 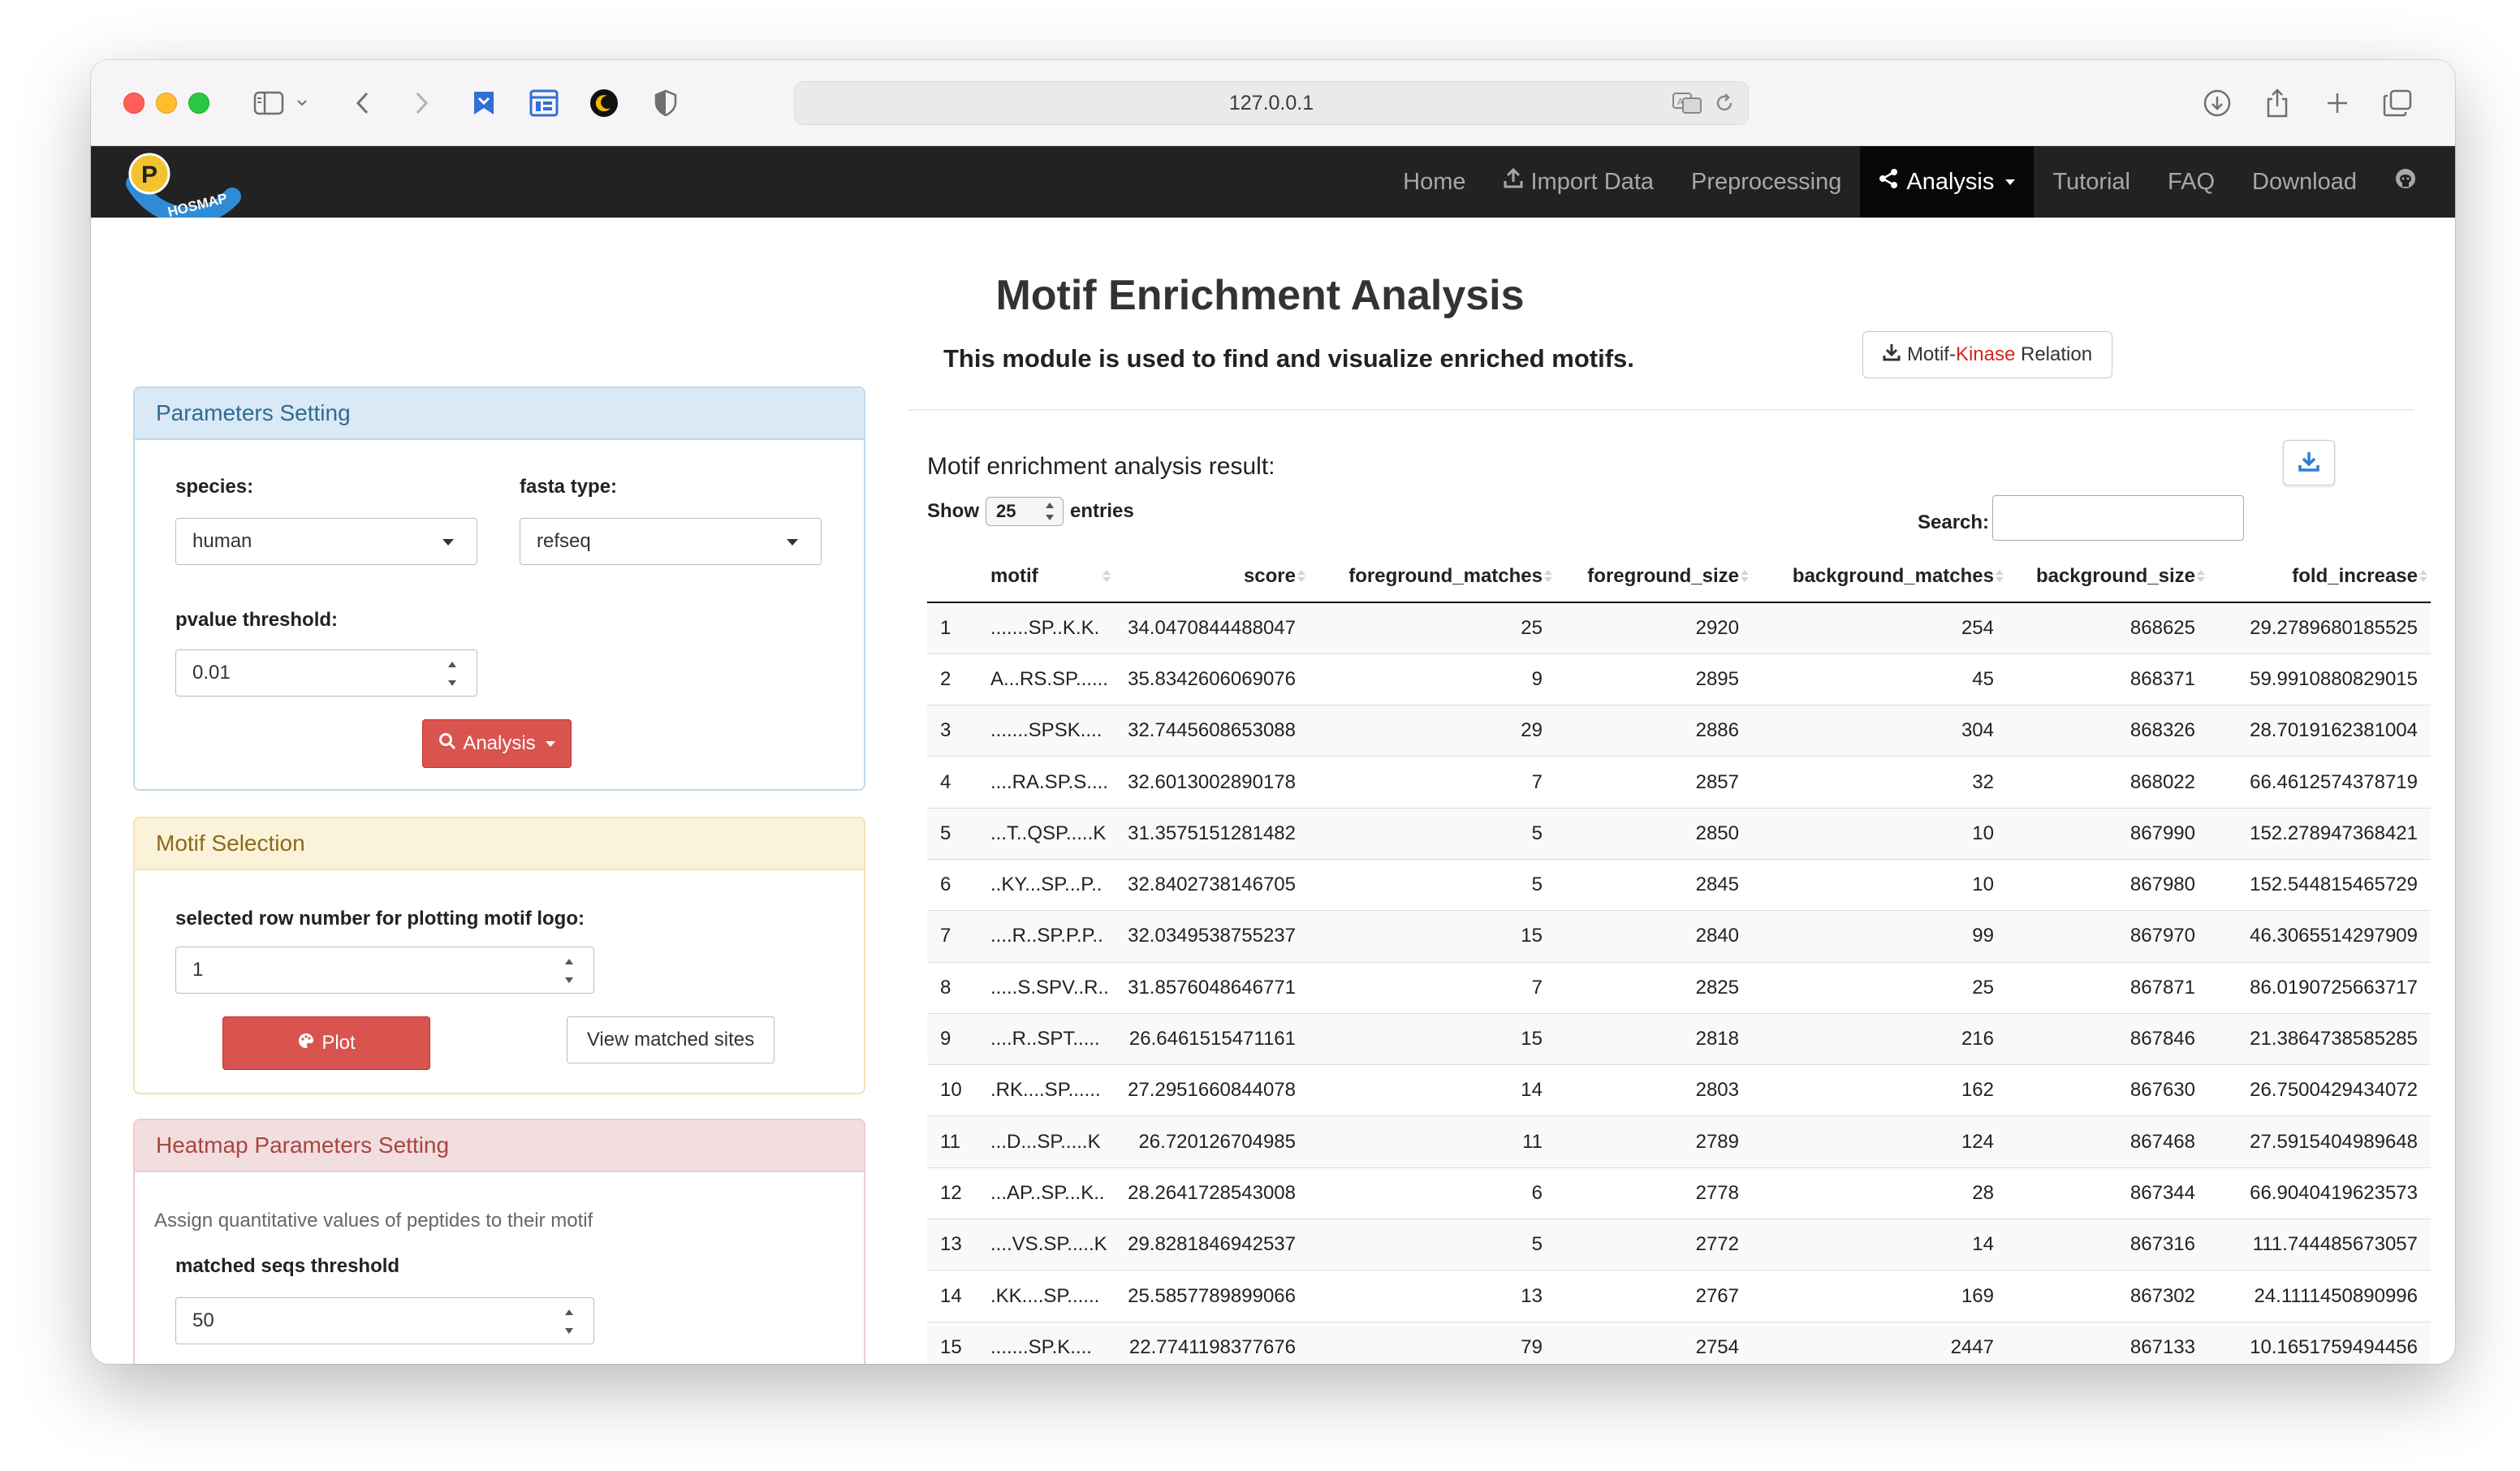 What do you see at coordinates (134, 103) in the screenshot?
I see `close-window-button` at bounding box center [134, 103].